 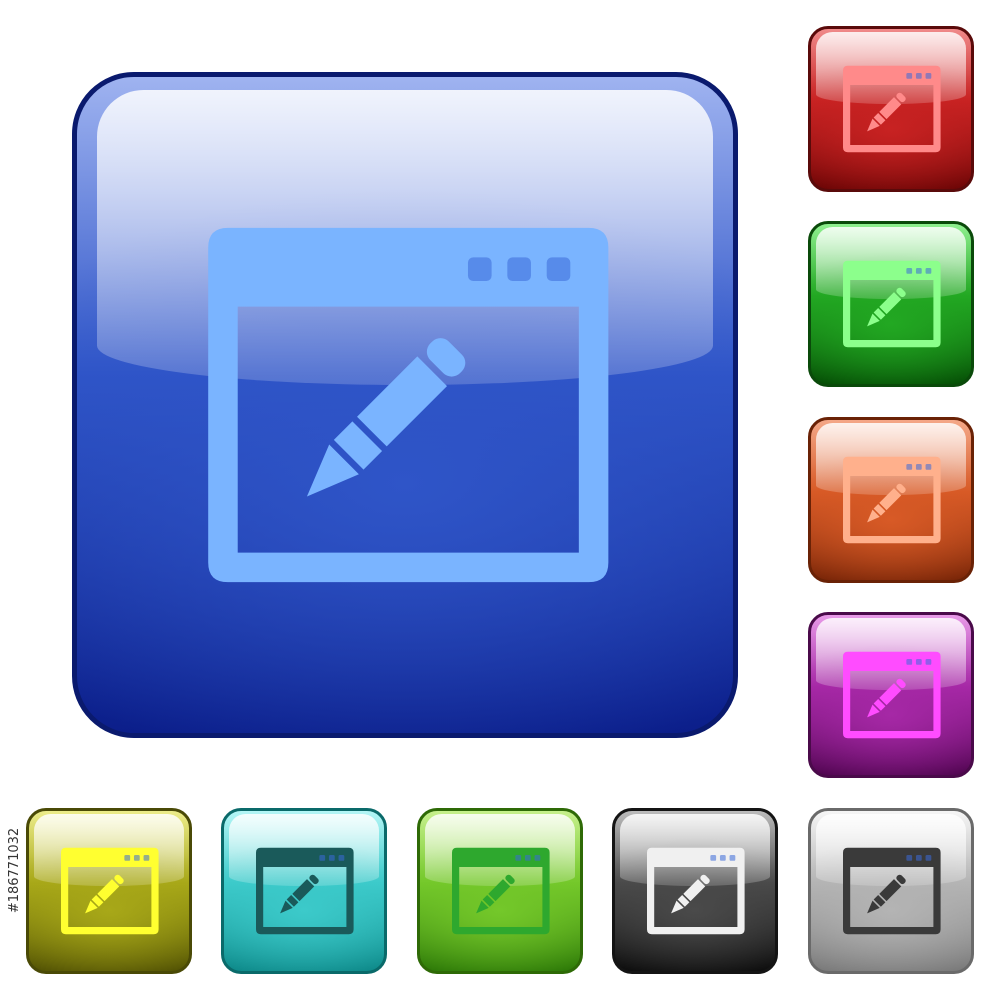 I want to click on stock-id-watermark: #186771032, so click(x=15, y=870).